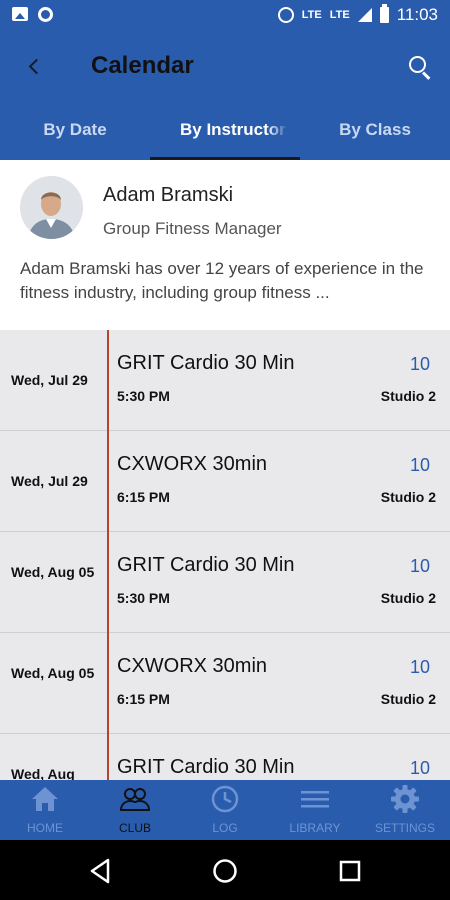 This screenshot has height=900, width=450. I want to click on nav-log: LOG, so click(225, 810).